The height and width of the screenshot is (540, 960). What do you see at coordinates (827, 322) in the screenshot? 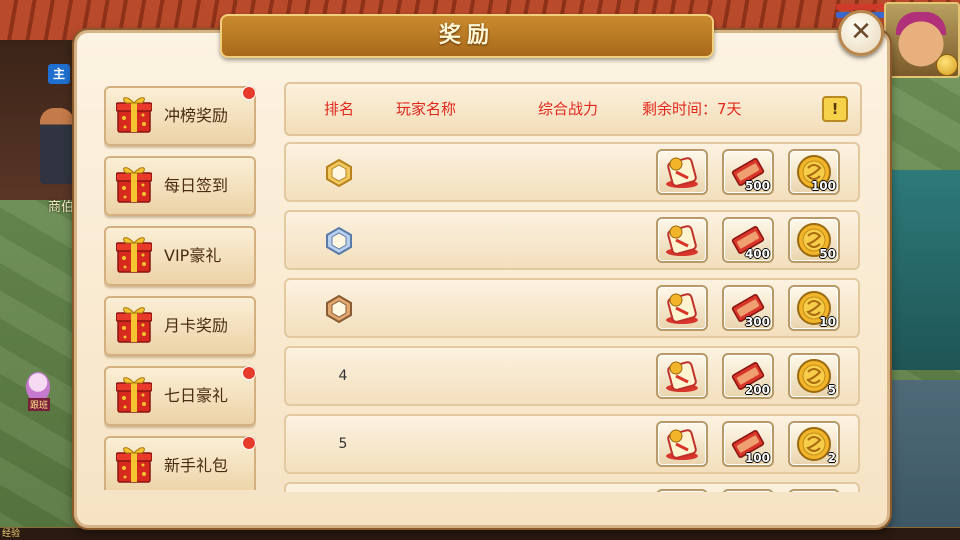
I see `reward-quantity: 10` at bounding box center [827, 322].